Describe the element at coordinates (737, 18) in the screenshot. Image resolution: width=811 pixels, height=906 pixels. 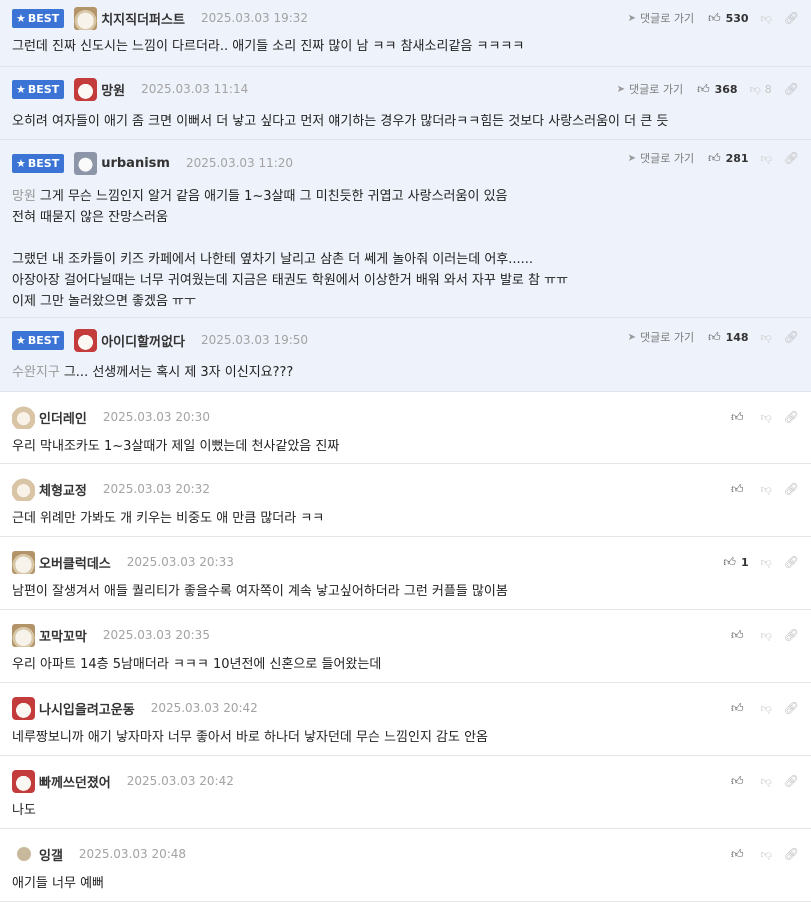
I see `upvote-count: 530` at that location.